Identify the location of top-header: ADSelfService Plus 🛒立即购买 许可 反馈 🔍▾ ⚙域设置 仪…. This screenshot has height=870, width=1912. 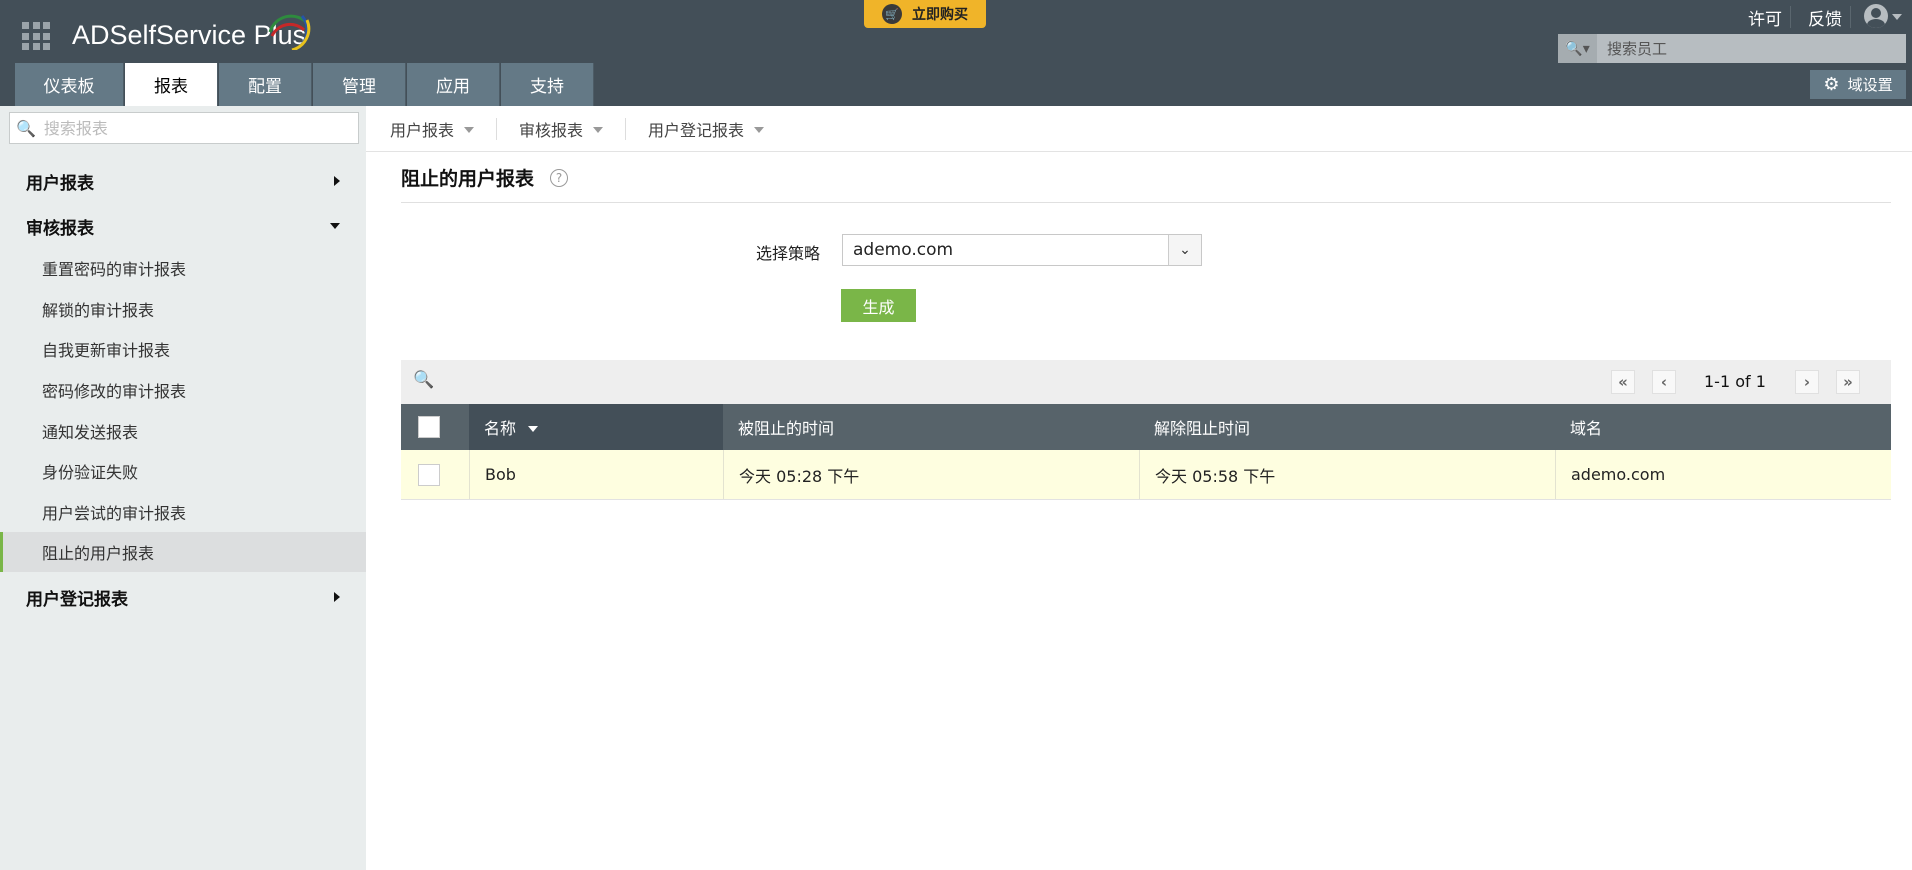
(956, 53).